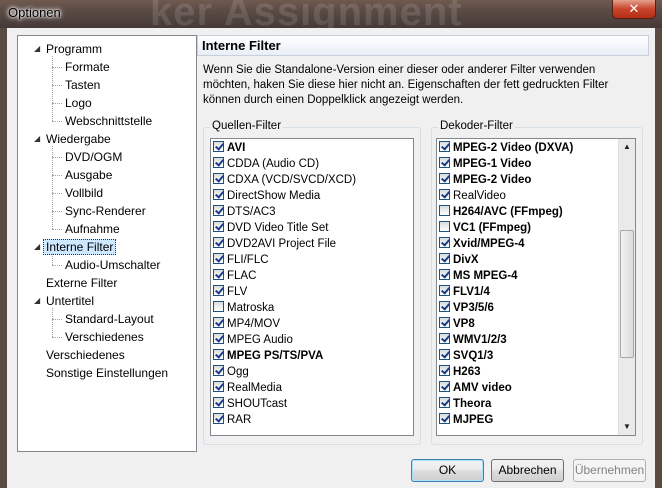  I want to click on decoder-filter-item: MPEG-1 Video, so click(485, 164).